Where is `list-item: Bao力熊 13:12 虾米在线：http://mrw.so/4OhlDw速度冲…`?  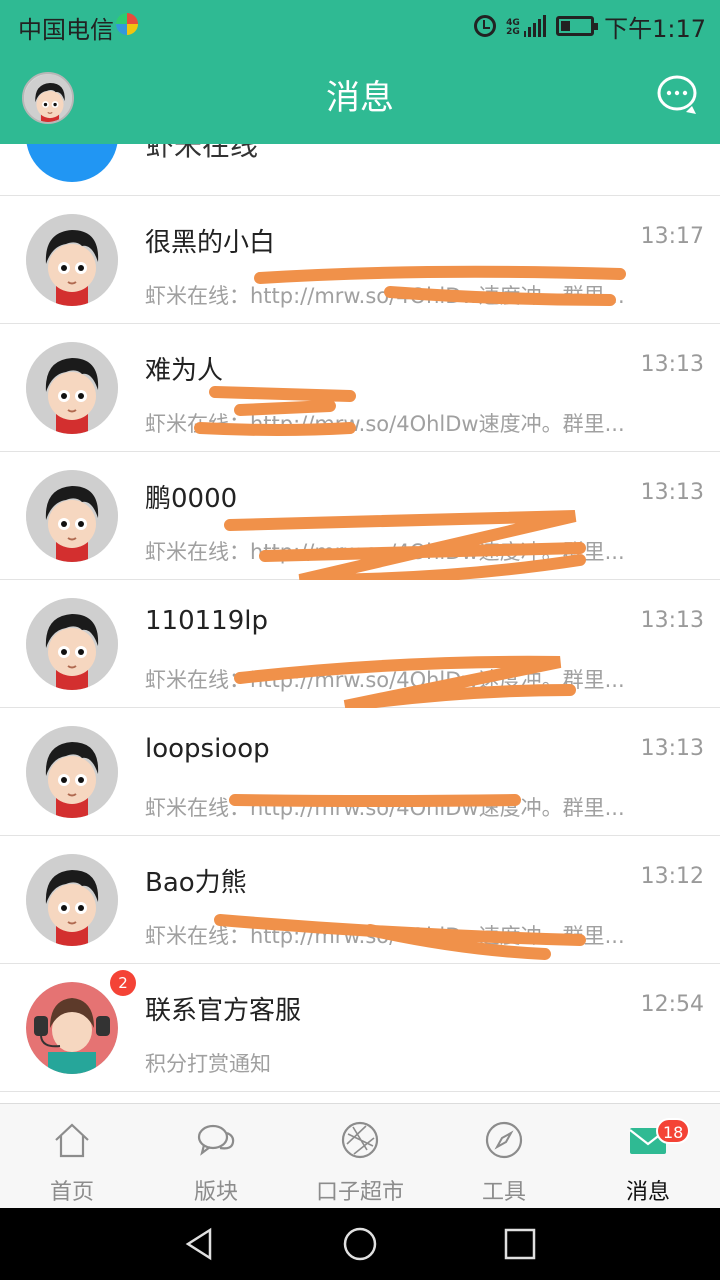
list-item: Bao力熊 13:12 虾米在线：http://mrw.so/4OhlDw速度冲… is located at coordinates (360, 900).